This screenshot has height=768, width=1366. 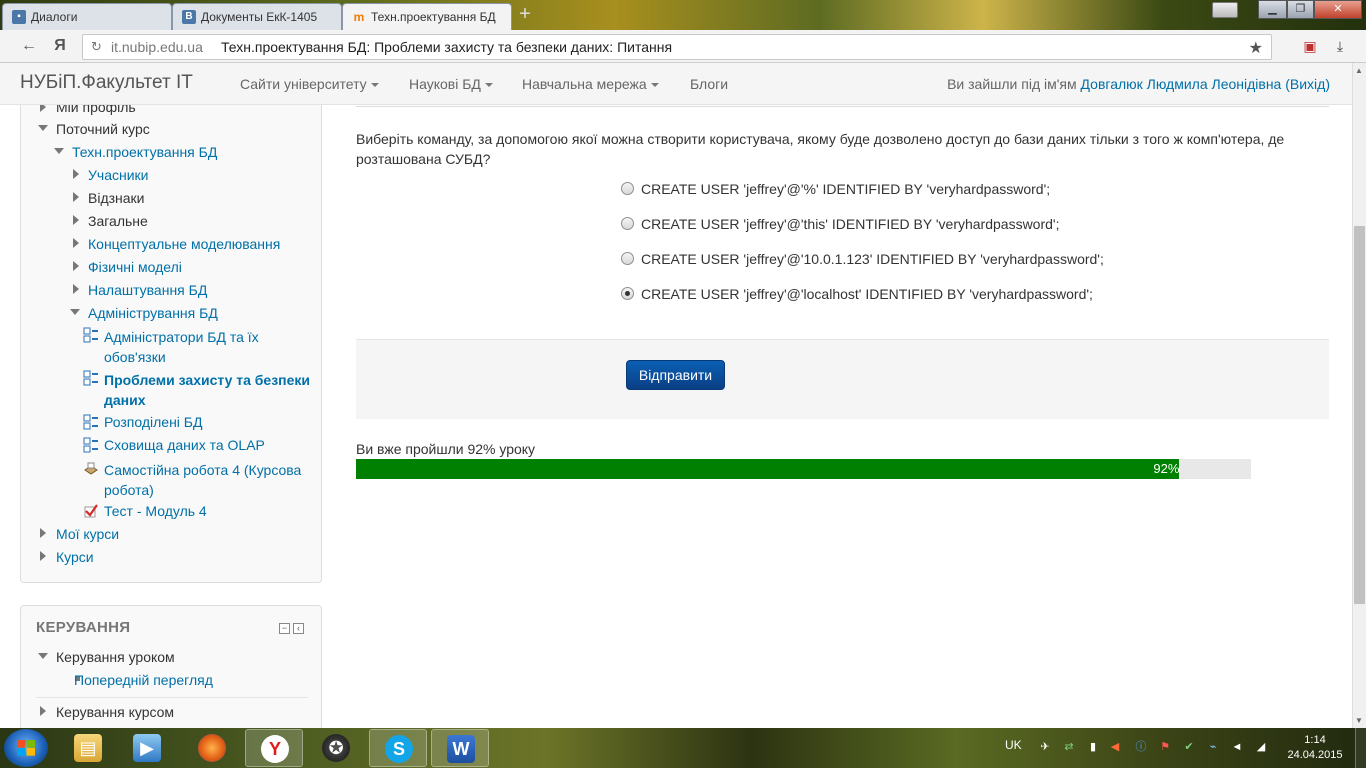 What do you see at coordinates (284, 628) in the screenshot?
I see `dock-icon: −` at bounding box center [284, 628].